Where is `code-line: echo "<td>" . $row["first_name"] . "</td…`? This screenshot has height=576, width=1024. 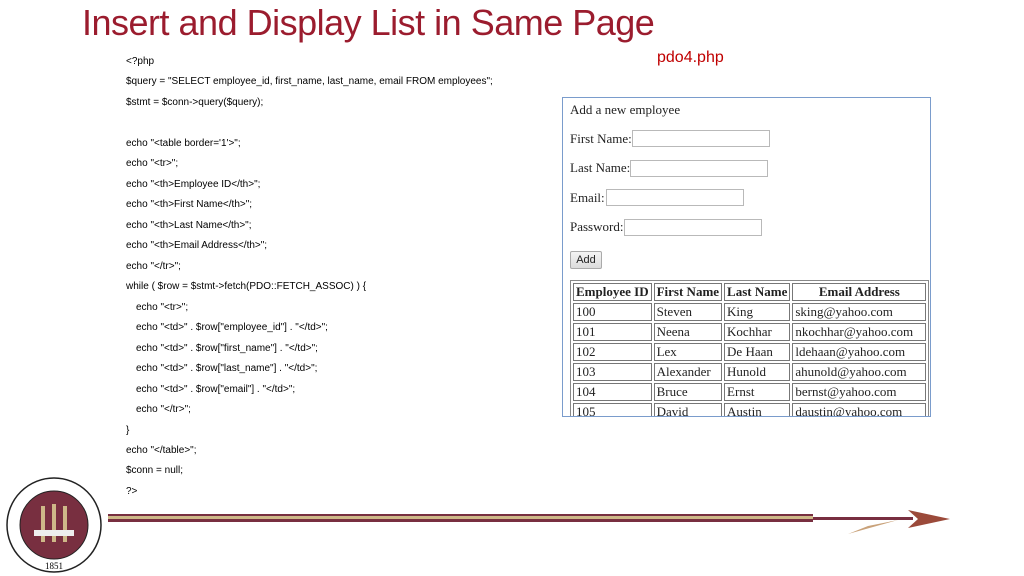
code-line: echo "<td>" . $row["first_name"] . "</td… is located at coordinates (227, 348).